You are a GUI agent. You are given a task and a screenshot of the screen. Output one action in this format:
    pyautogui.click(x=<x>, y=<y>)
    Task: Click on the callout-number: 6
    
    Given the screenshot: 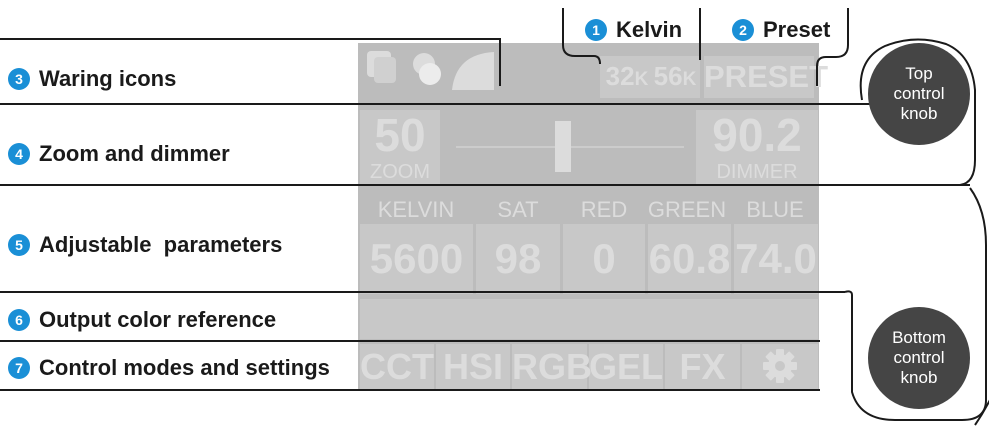 What is the action you would take?
    pyautogui.click(x=19, y=320)
    